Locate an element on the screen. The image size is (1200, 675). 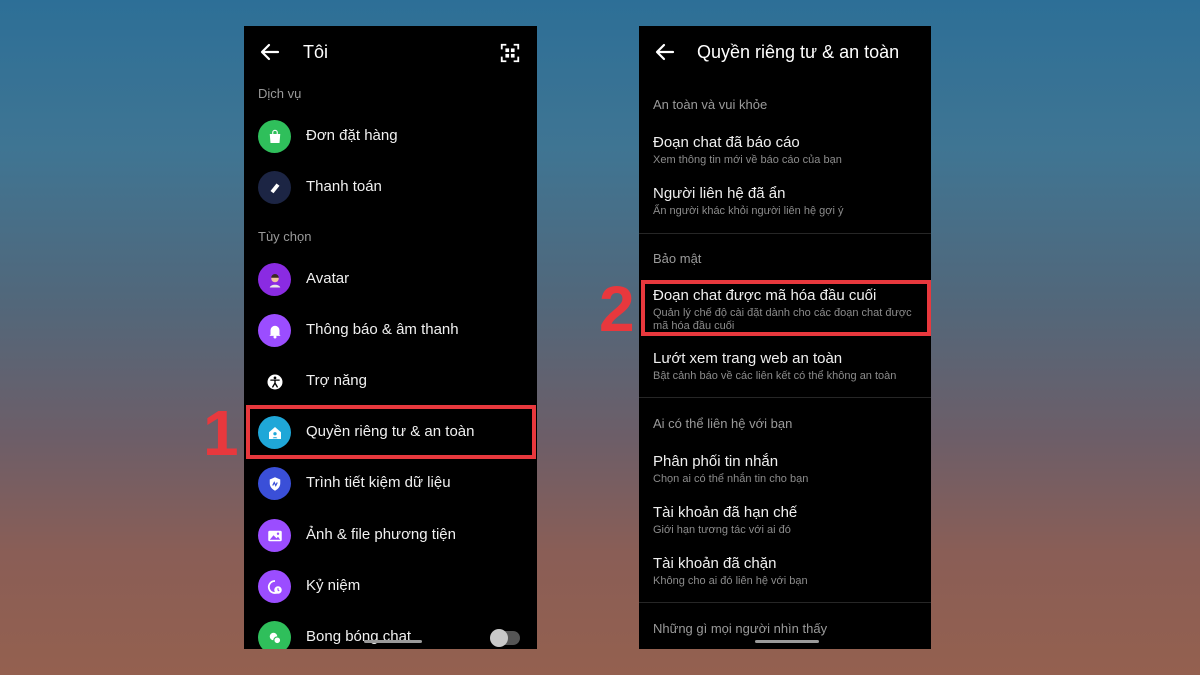
menu-item-memories: Kỷ niệm is located at coordinates (390, 586).